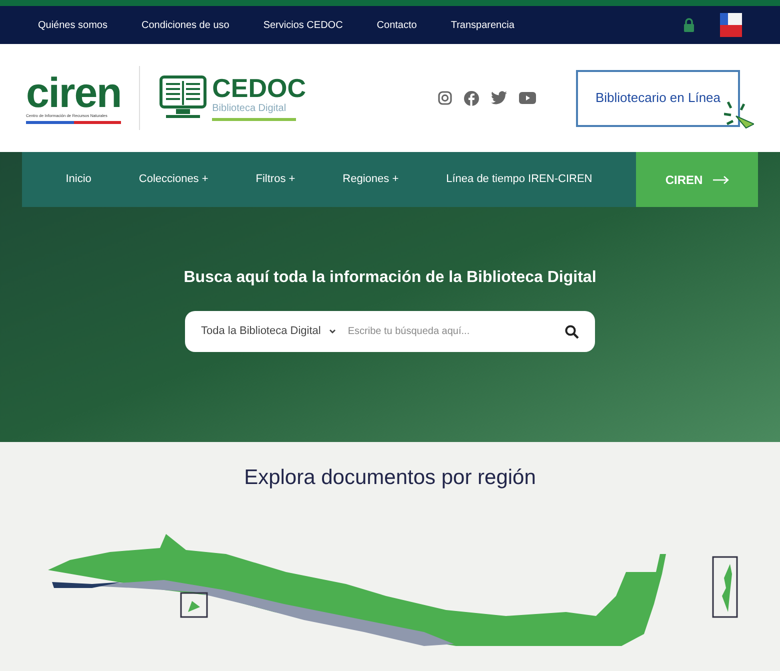  I want to click on nav-link: Inicio, so click(79, 179).